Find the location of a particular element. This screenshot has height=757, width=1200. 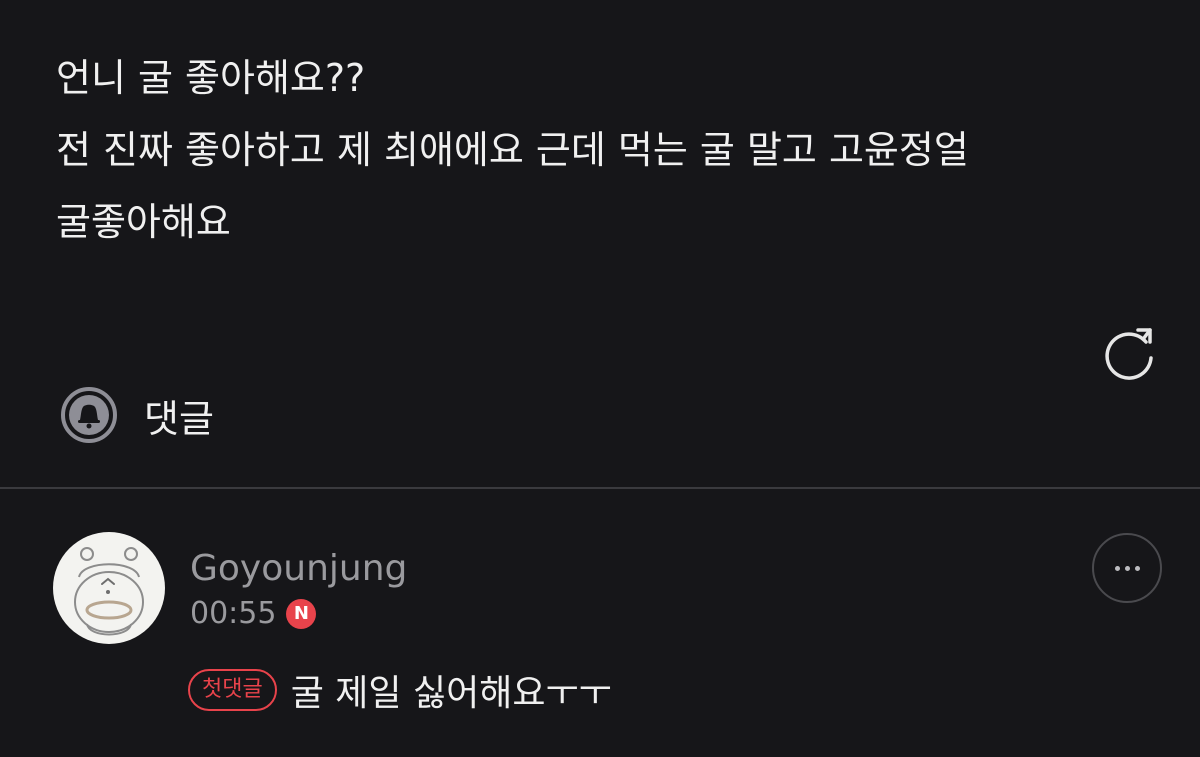

avatar is located at coordinates (109, 588).